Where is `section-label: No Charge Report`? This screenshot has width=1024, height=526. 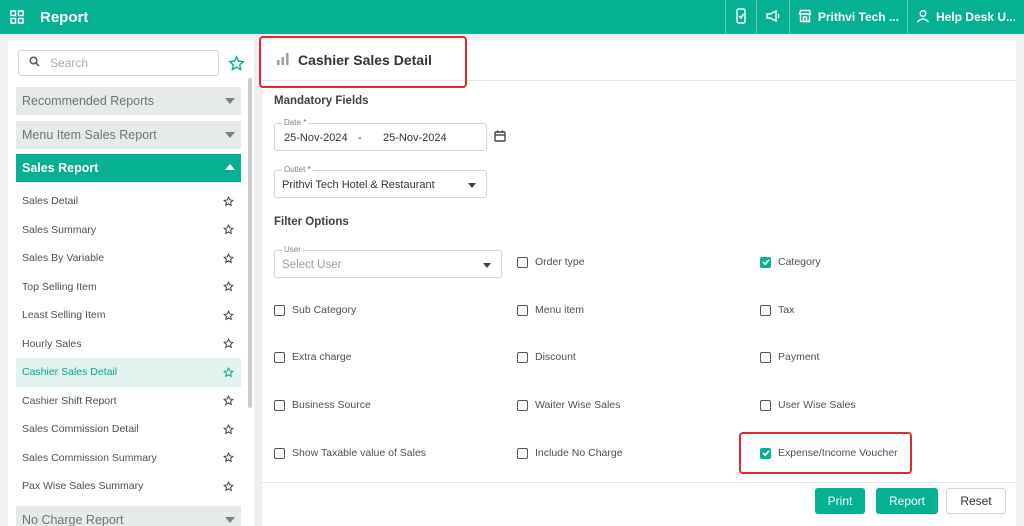
section-label: No Charge Report is located at coordinates (73, 519).